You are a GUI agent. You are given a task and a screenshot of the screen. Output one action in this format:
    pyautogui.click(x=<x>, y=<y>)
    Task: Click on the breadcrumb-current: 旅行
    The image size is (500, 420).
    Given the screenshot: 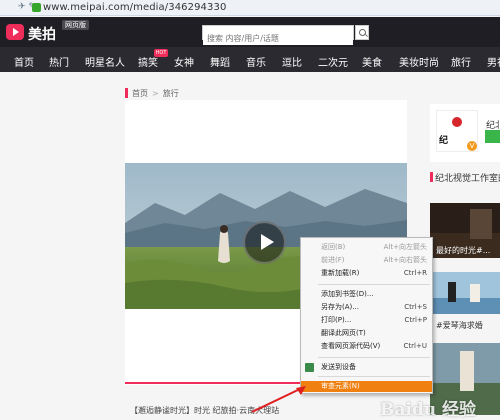 What is the action you would take?
    pyautogui.click(x=171, y=93)
    